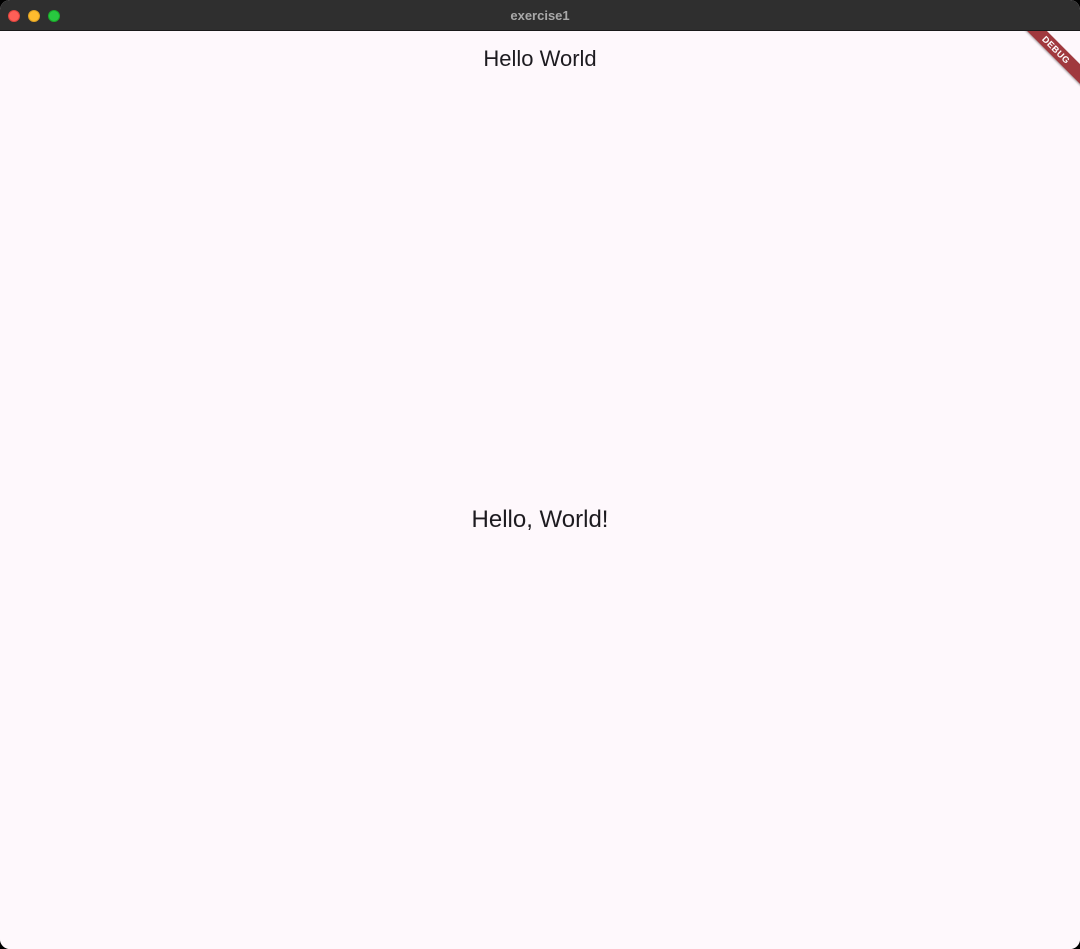 The width and height of the screenshot is (1080, 949). I want to click on window-title: exercise1, so click(540, 15).